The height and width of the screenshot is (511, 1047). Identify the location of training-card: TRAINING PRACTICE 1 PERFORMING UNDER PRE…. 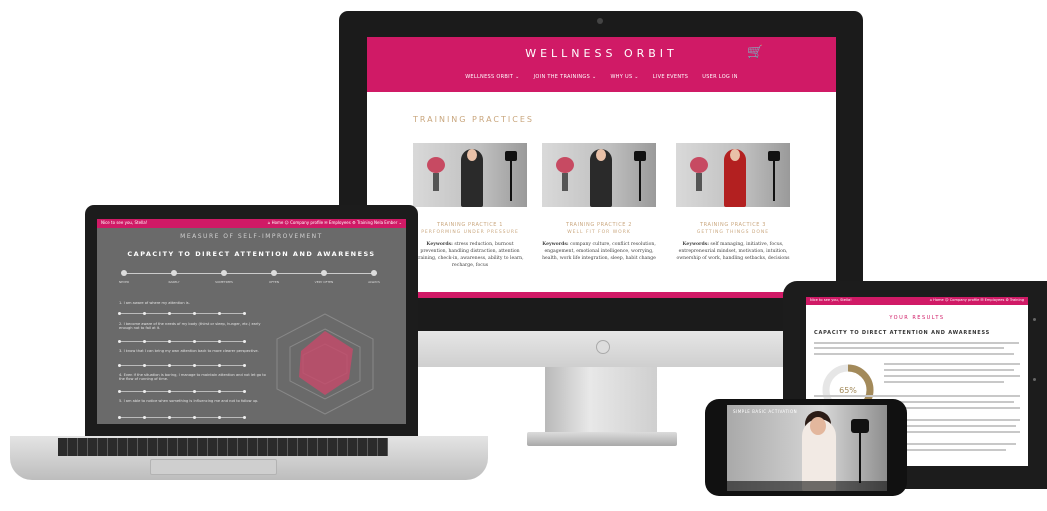
(470, 206).